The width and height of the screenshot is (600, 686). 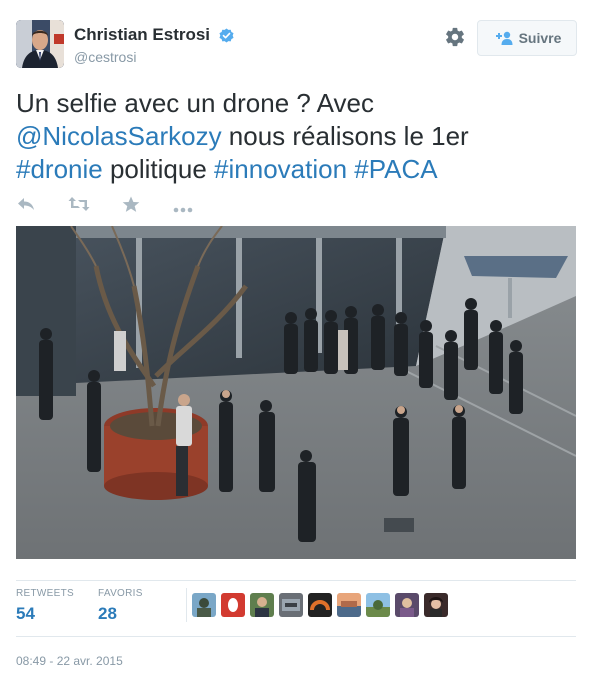 I want to click on retweets-label: RETWEETS, so click(x=45, y=593).